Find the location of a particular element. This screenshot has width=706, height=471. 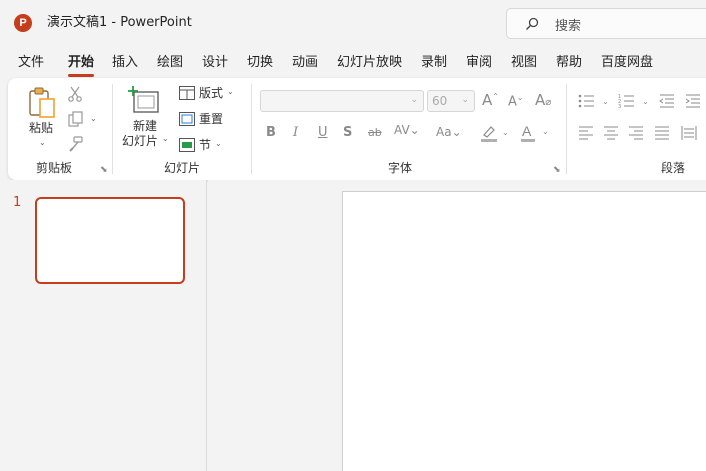

text-shadow-icon: S is located at coordinates (347, 132).